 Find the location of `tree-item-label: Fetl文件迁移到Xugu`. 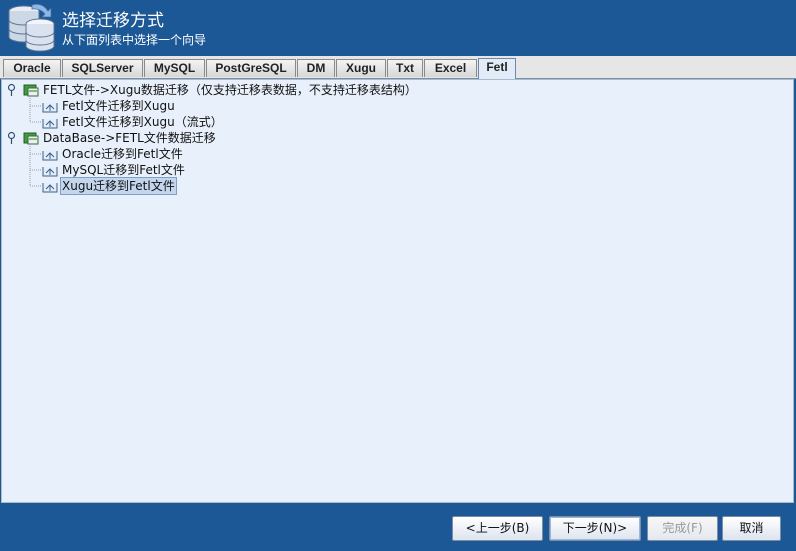

tree-item-label: Fetl文件迁移到Xugu is located at coordinates (118, 106).